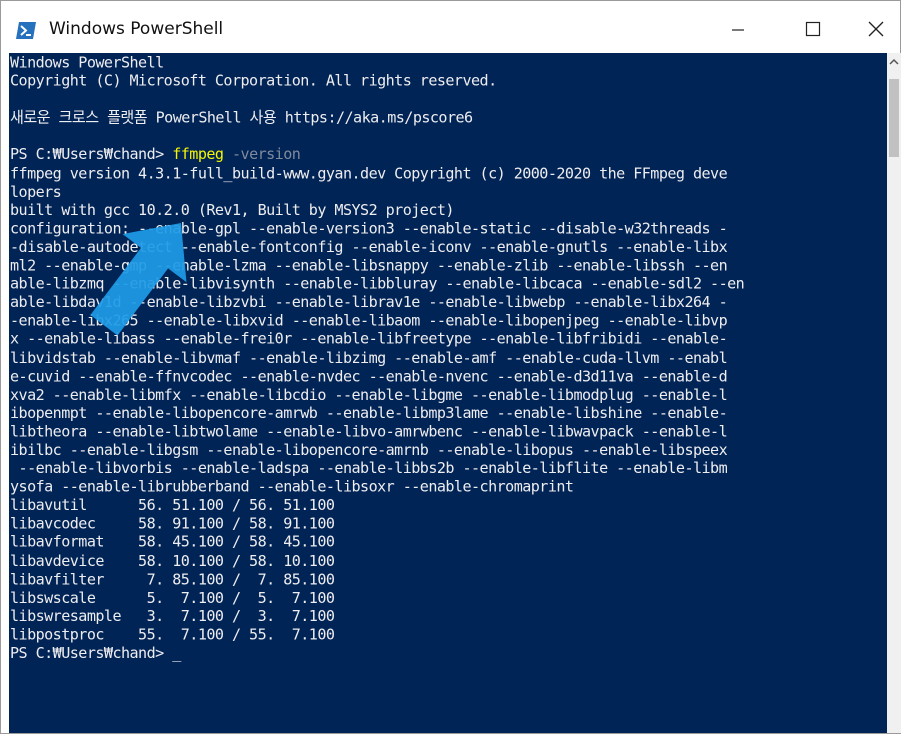 This screenshot has height=735, width=901. What do you see at coordinates (36, 191) in the screenshot?
I see `console-line: lopers` at bounding box center [36, 191].